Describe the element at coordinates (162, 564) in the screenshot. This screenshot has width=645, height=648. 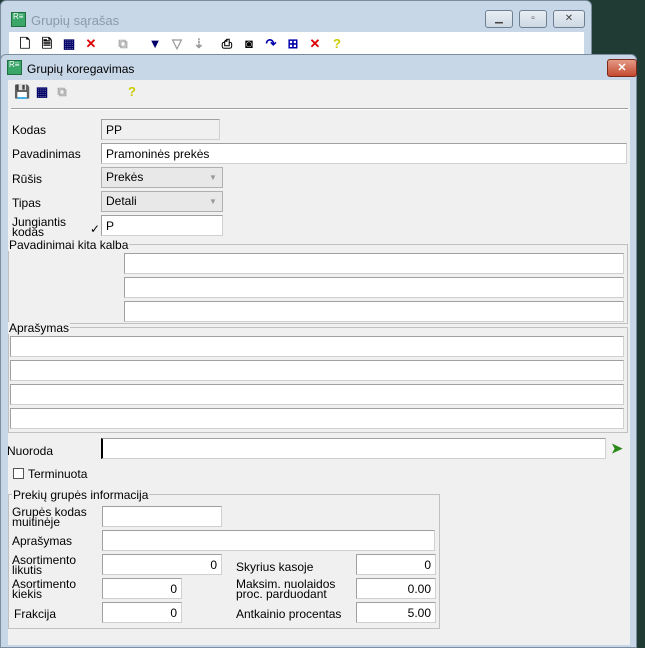
I see `likutis-field: 0` at that location.